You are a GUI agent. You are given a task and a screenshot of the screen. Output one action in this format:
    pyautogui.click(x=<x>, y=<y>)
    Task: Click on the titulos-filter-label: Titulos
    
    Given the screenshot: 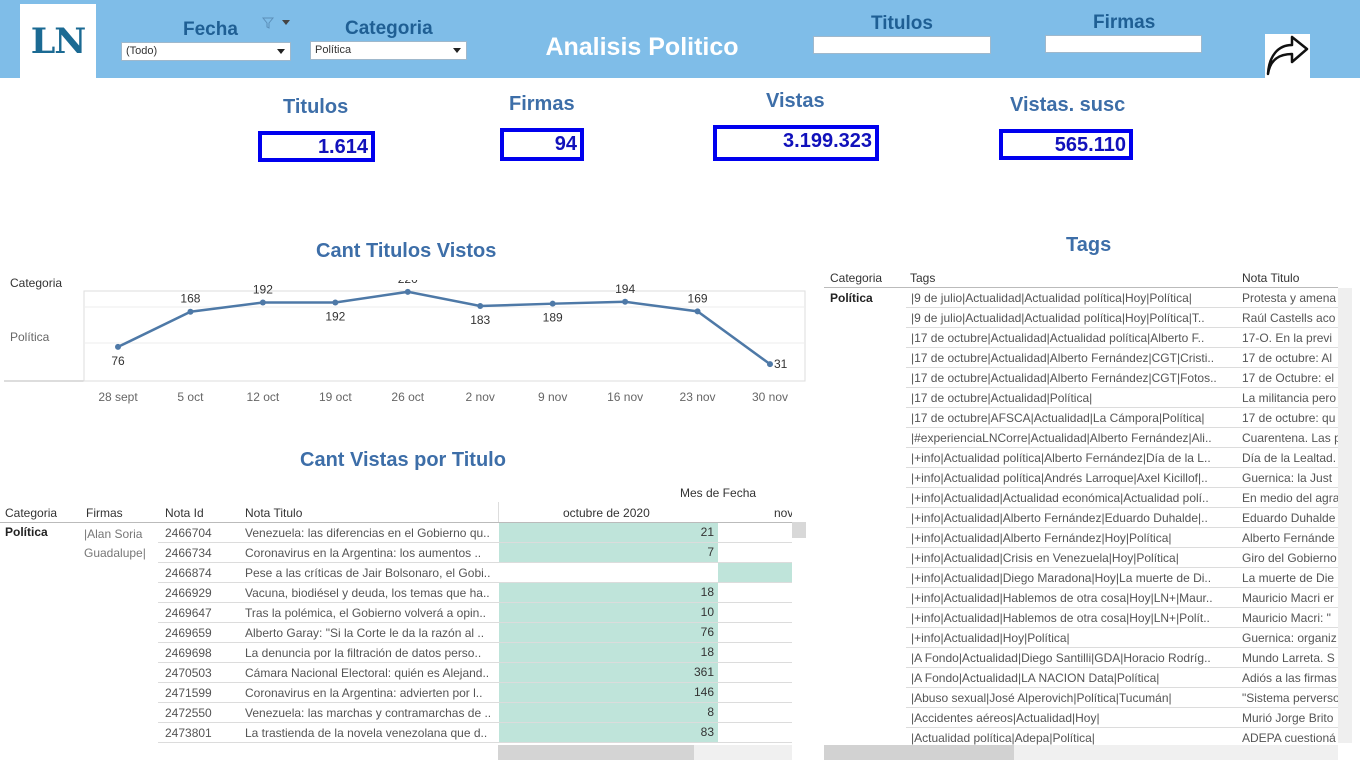 What is the action you would take?
    pyautogui.click(x=902, y=23)
    